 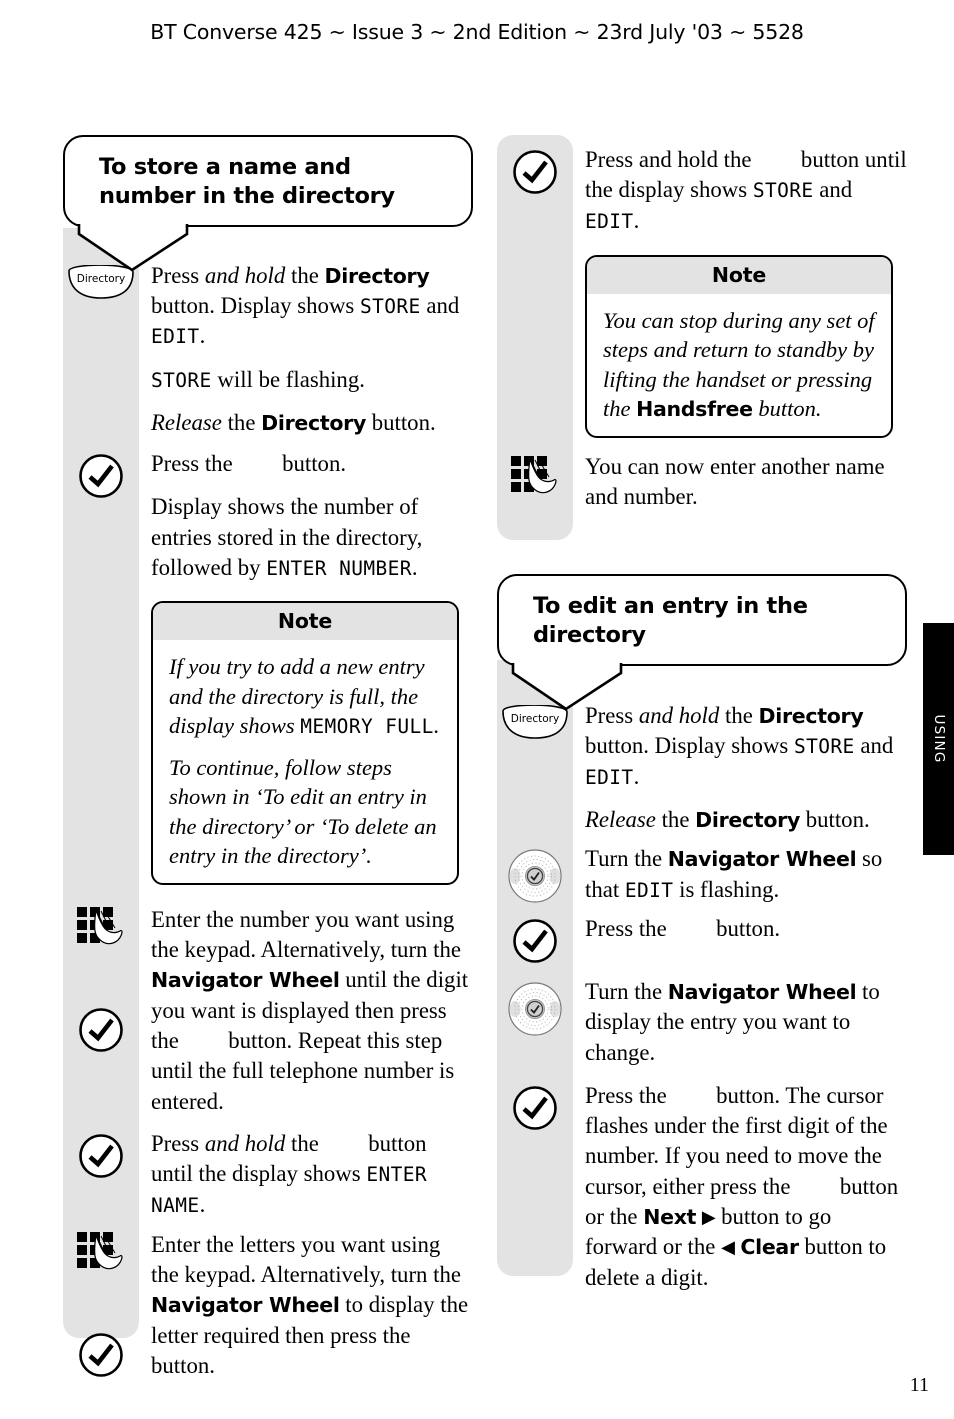 What do you see at coordinates (258, 379) in the screenshot?
I see `step-paragraph: STORE will be flashing.` at bounding box center [258, 379].